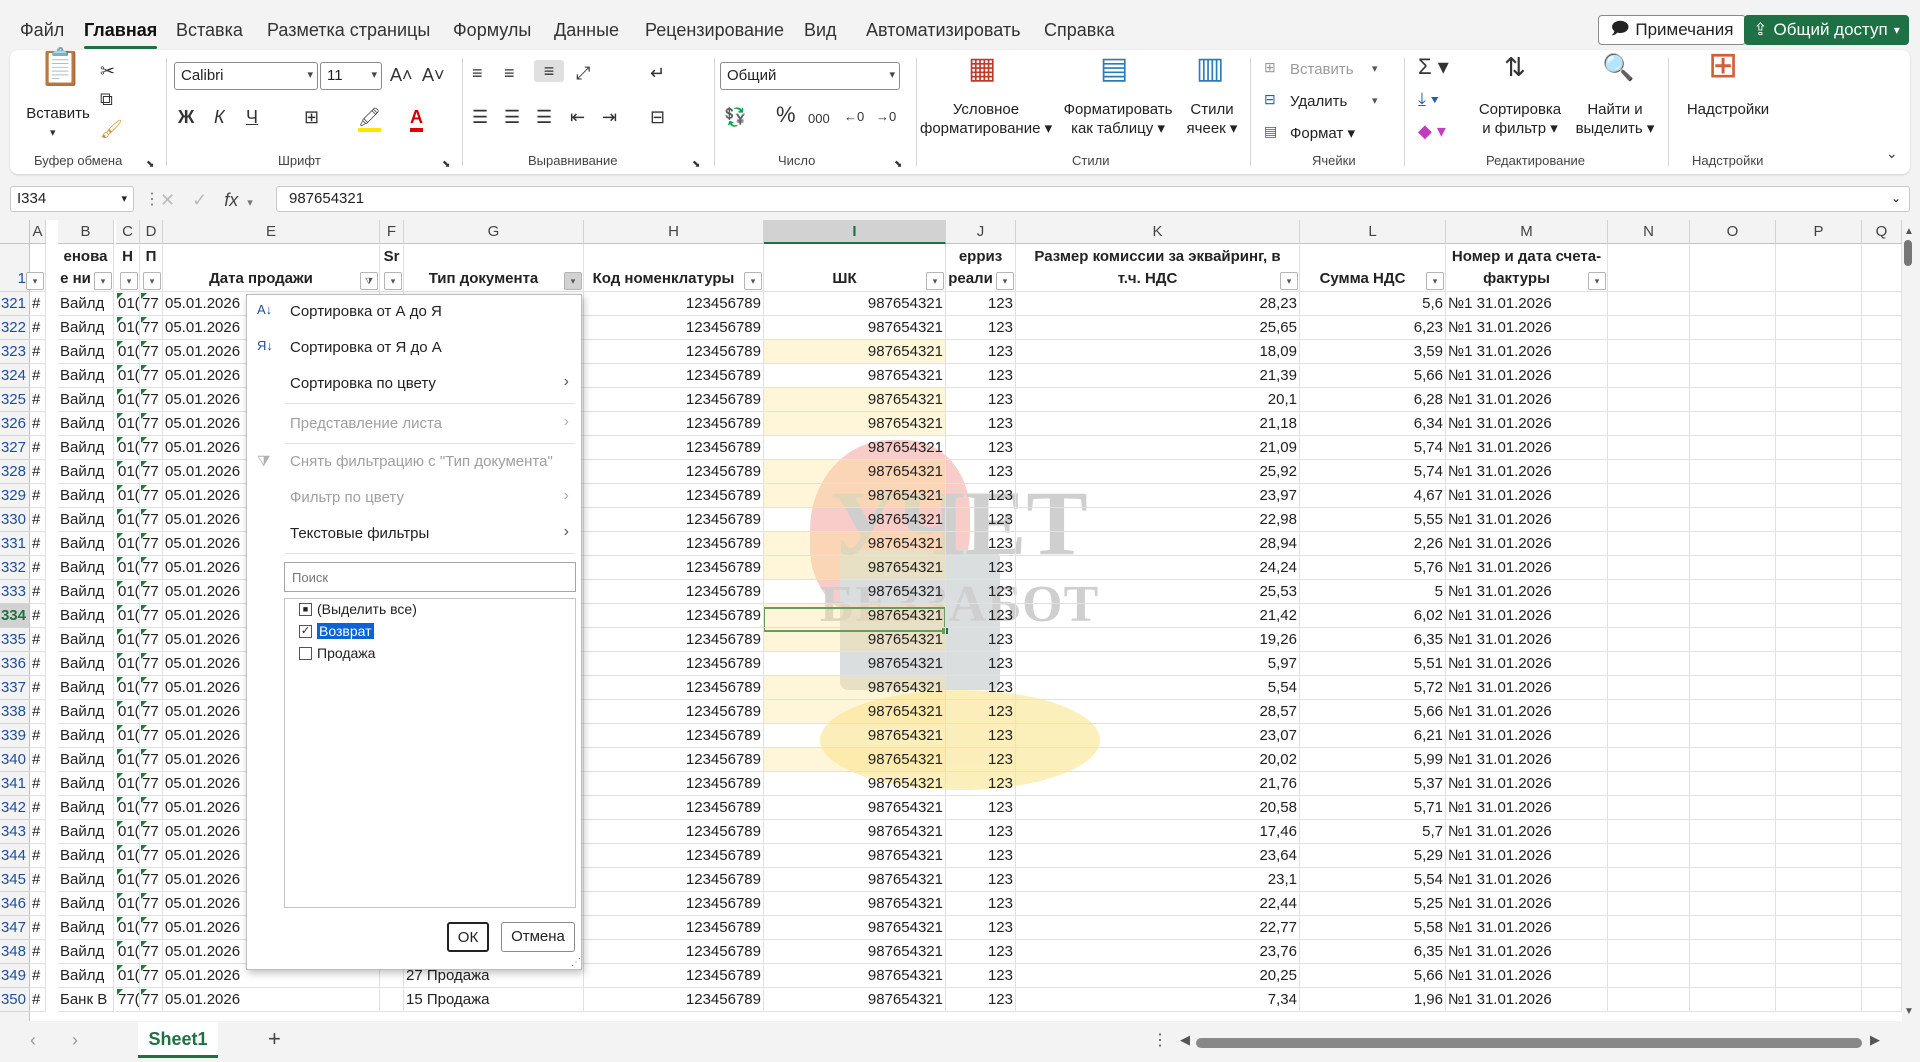  I want to click on column-header-d: D, so click(151, 232).